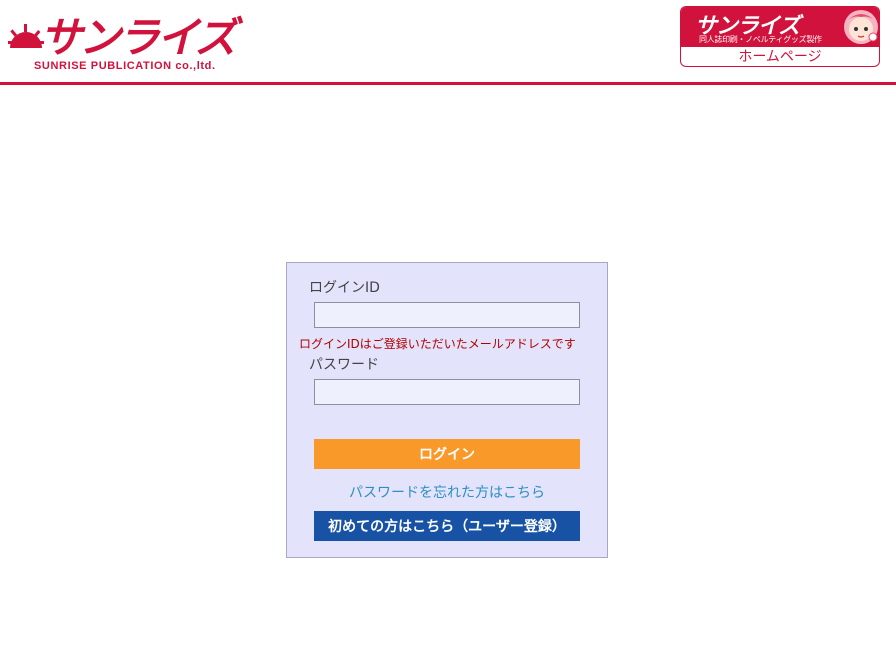  Describe the element at coordinates (447, 392) in the screenshot. I see `password-input` at that location.